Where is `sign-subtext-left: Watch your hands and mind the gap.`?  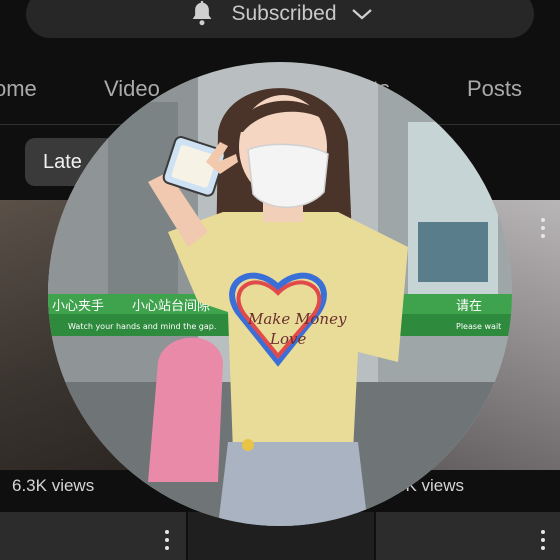
sign-subtext-left: Watch your hands and mind the gap. is located at coordinates (142, 326).